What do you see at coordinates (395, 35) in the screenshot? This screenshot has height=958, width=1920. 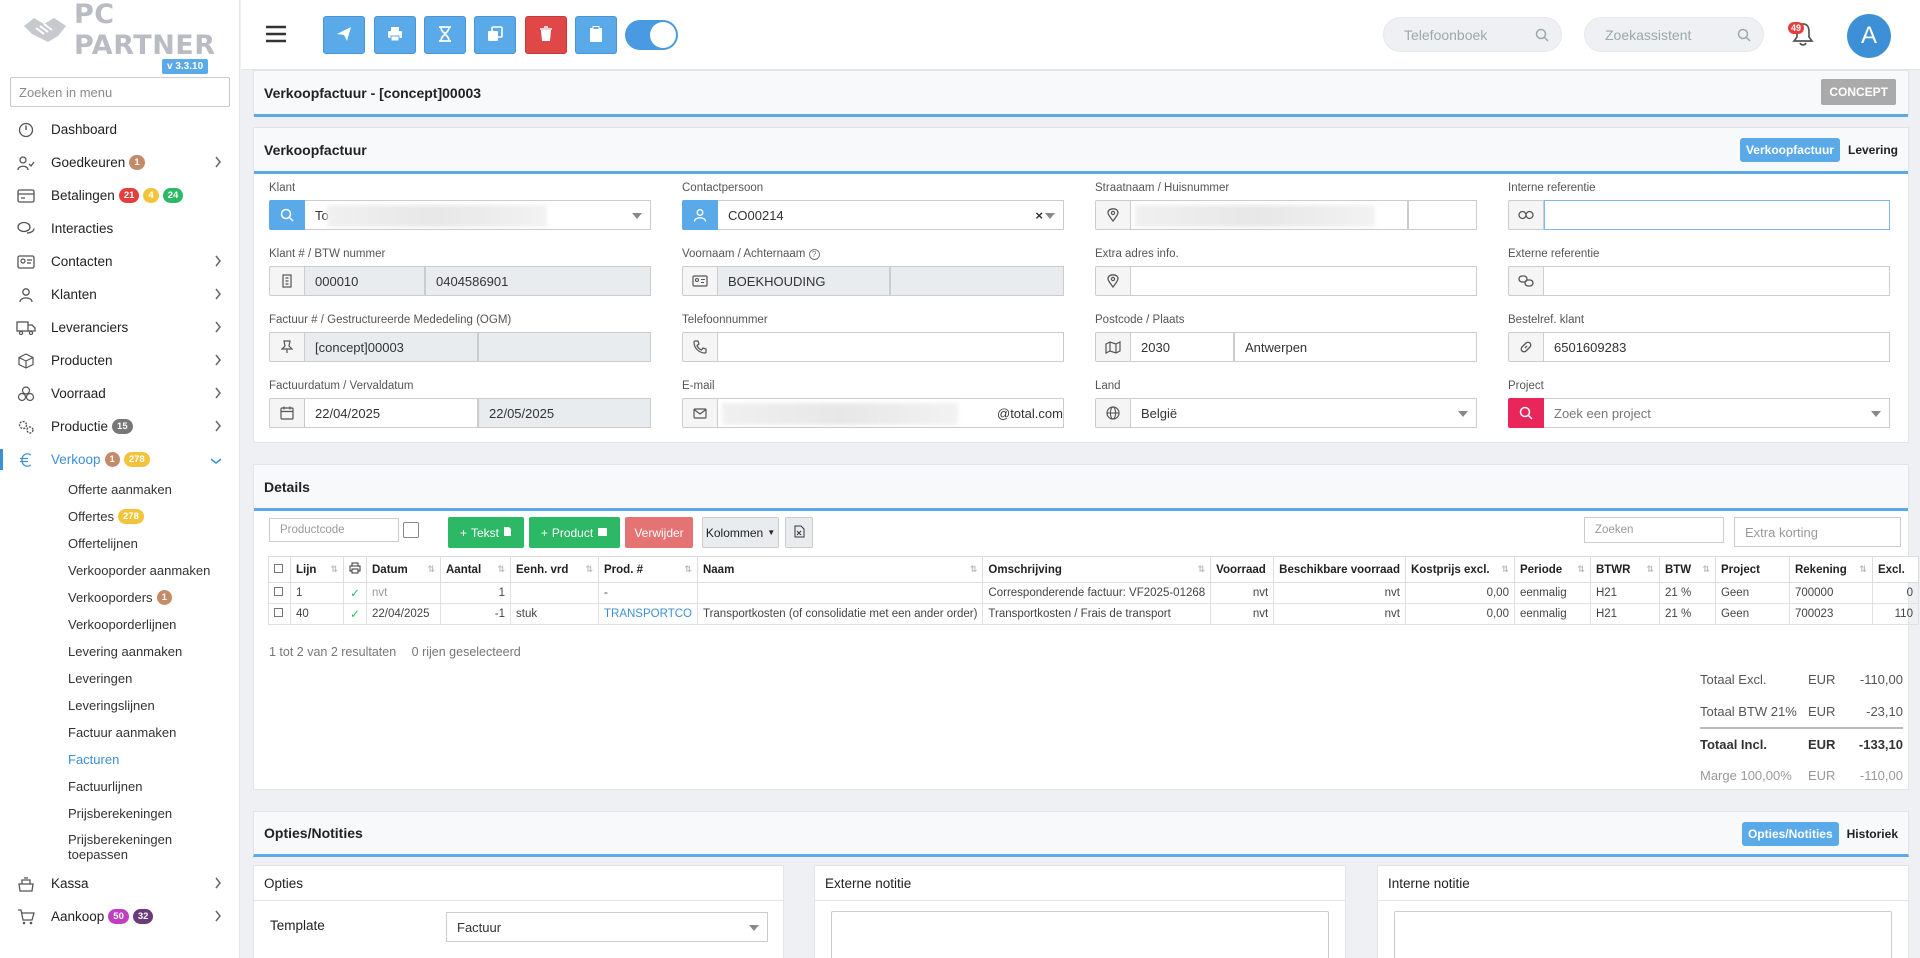 I see `print-button` at bounding box center [395, 35].